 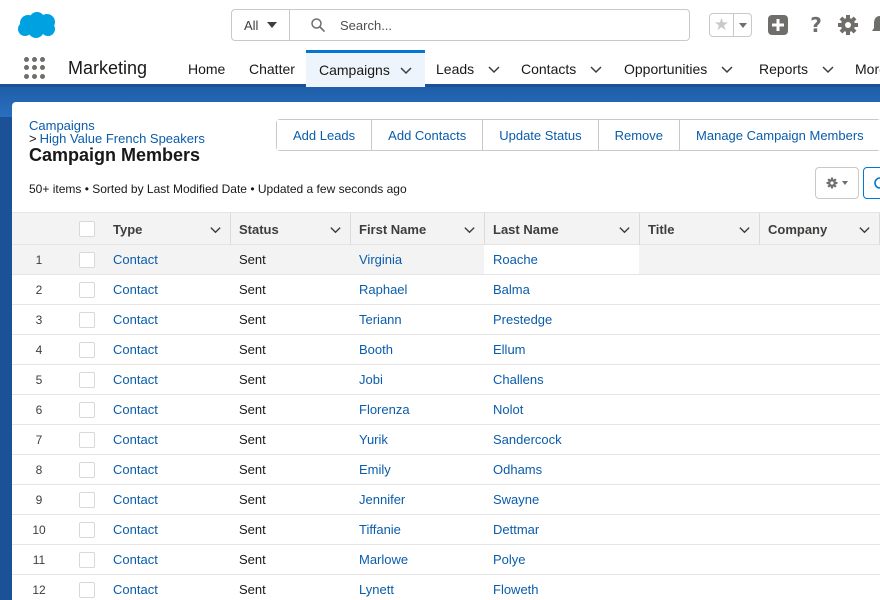 What do you see at coordinates (527, 439) in the screenshot?
I see `last-name-link: Sandercock` at bounding box center [527, 439].